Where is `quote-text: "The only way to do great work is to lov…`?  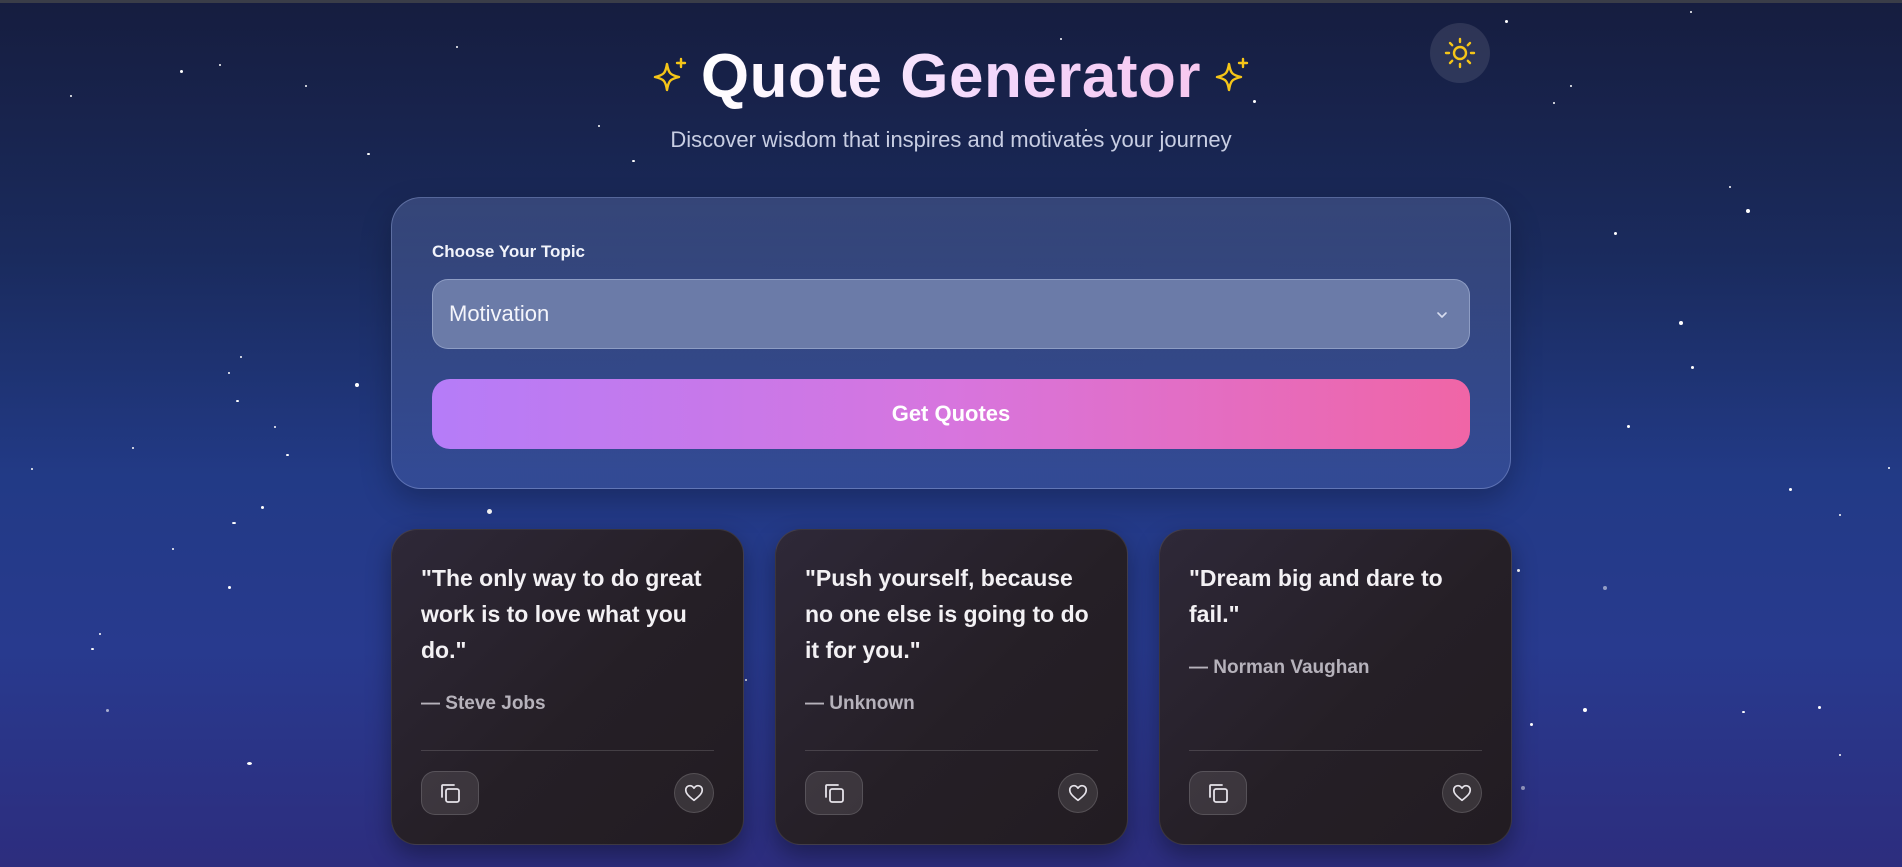
quote-text: "The only way to do great work is to lov… is located at coordinates (561, 614).